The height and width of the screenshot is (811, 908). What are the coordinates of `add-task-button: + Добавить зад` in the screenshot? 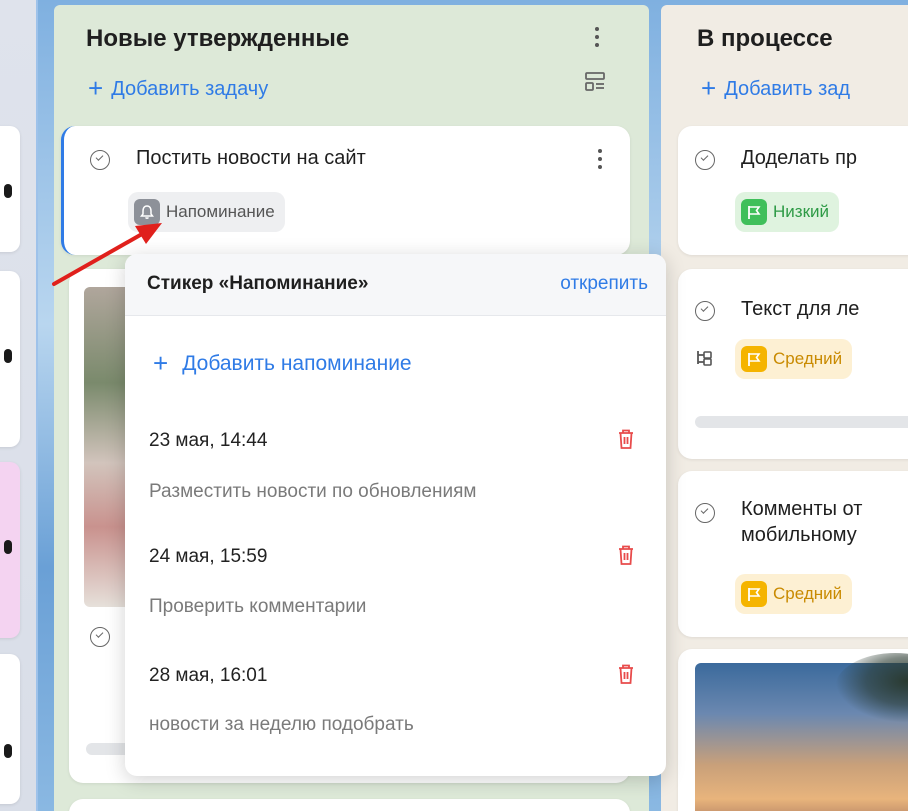 It's located at (776, 87).